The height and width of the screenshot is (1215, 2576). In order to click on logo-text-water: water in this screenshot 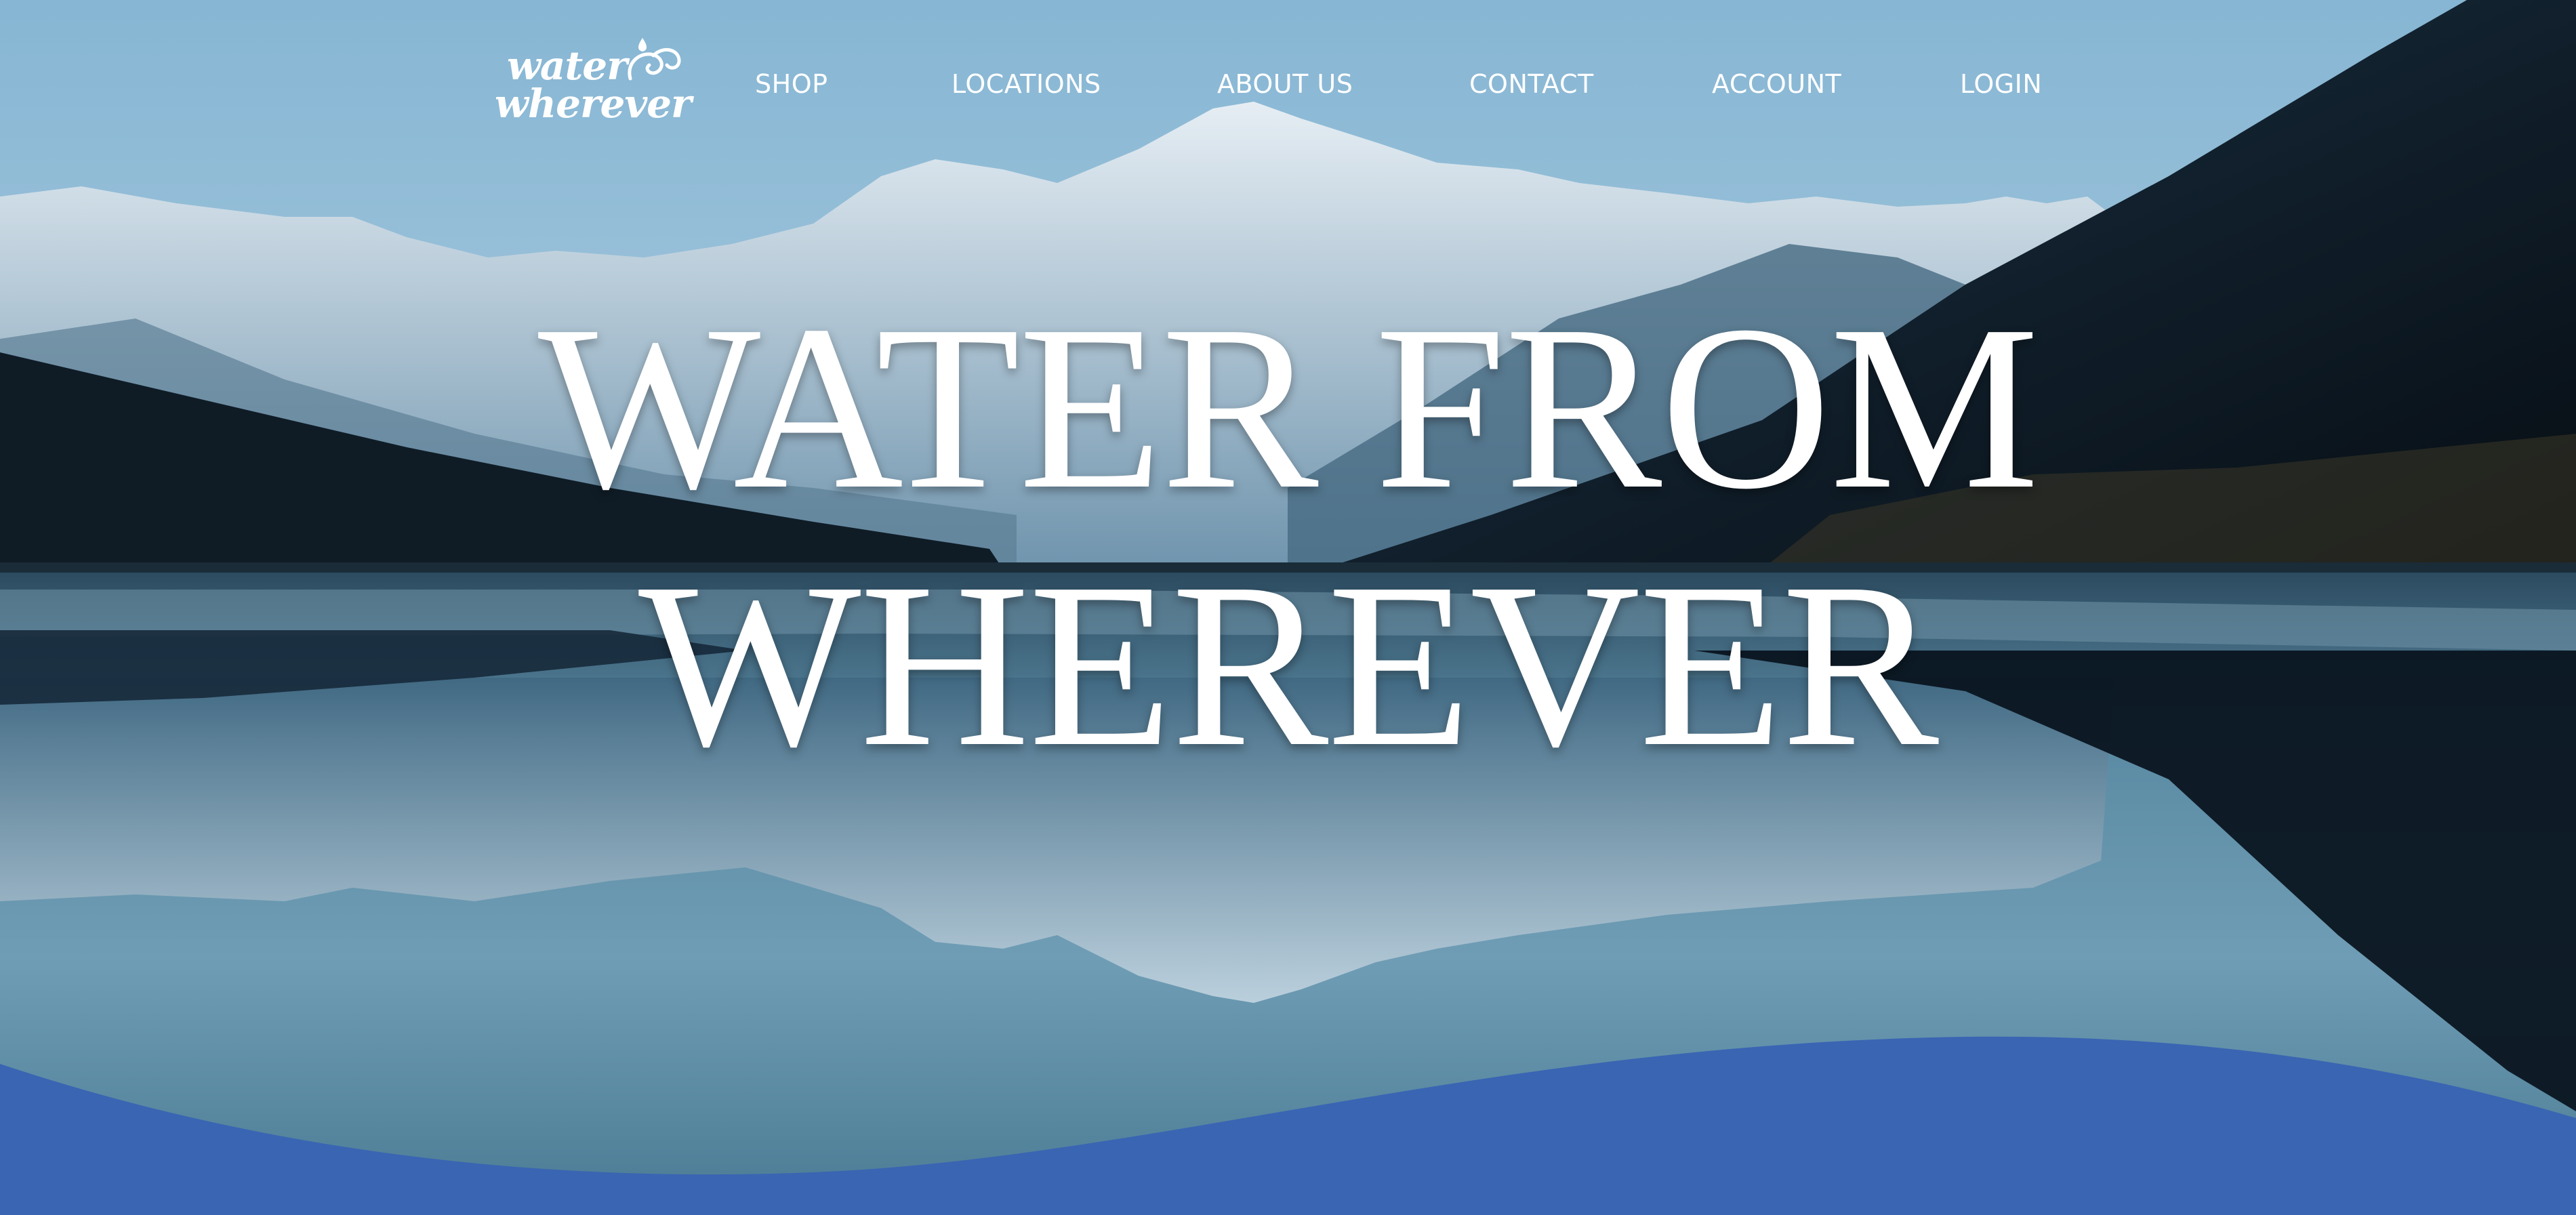, I will do `click(567, 66)`.